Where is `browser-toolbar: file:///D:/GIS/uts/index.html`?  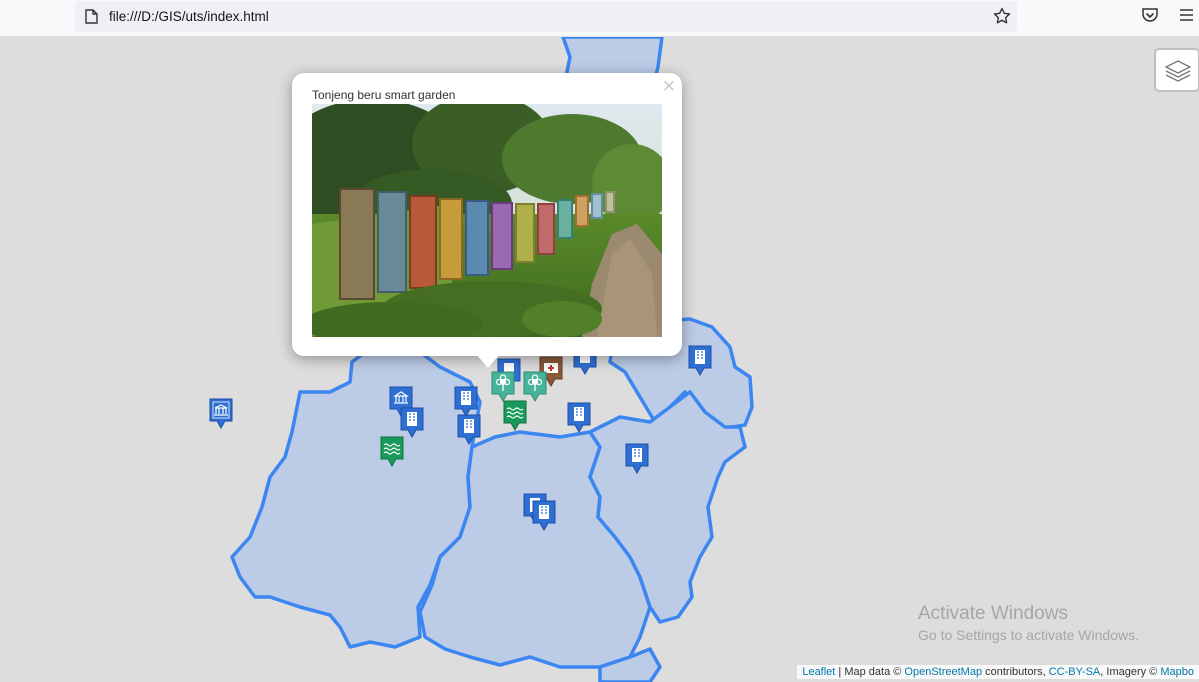 browser-toolbar: file:///D:/GIS/uts/index.html is located at coordinates (599, 18).